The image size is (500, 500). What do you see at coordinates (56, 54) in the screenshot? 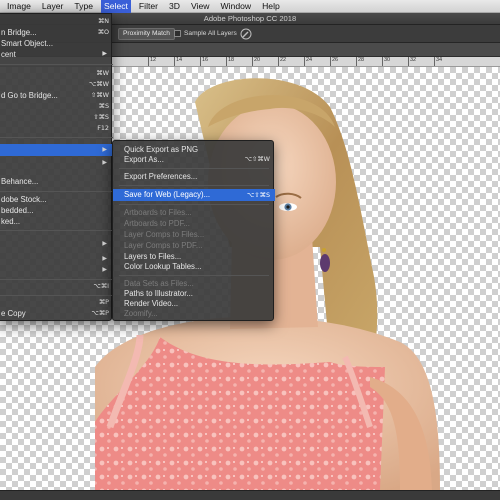
I see `menu-item-open-recent: cent ▶` at bounding box center [56, 54].